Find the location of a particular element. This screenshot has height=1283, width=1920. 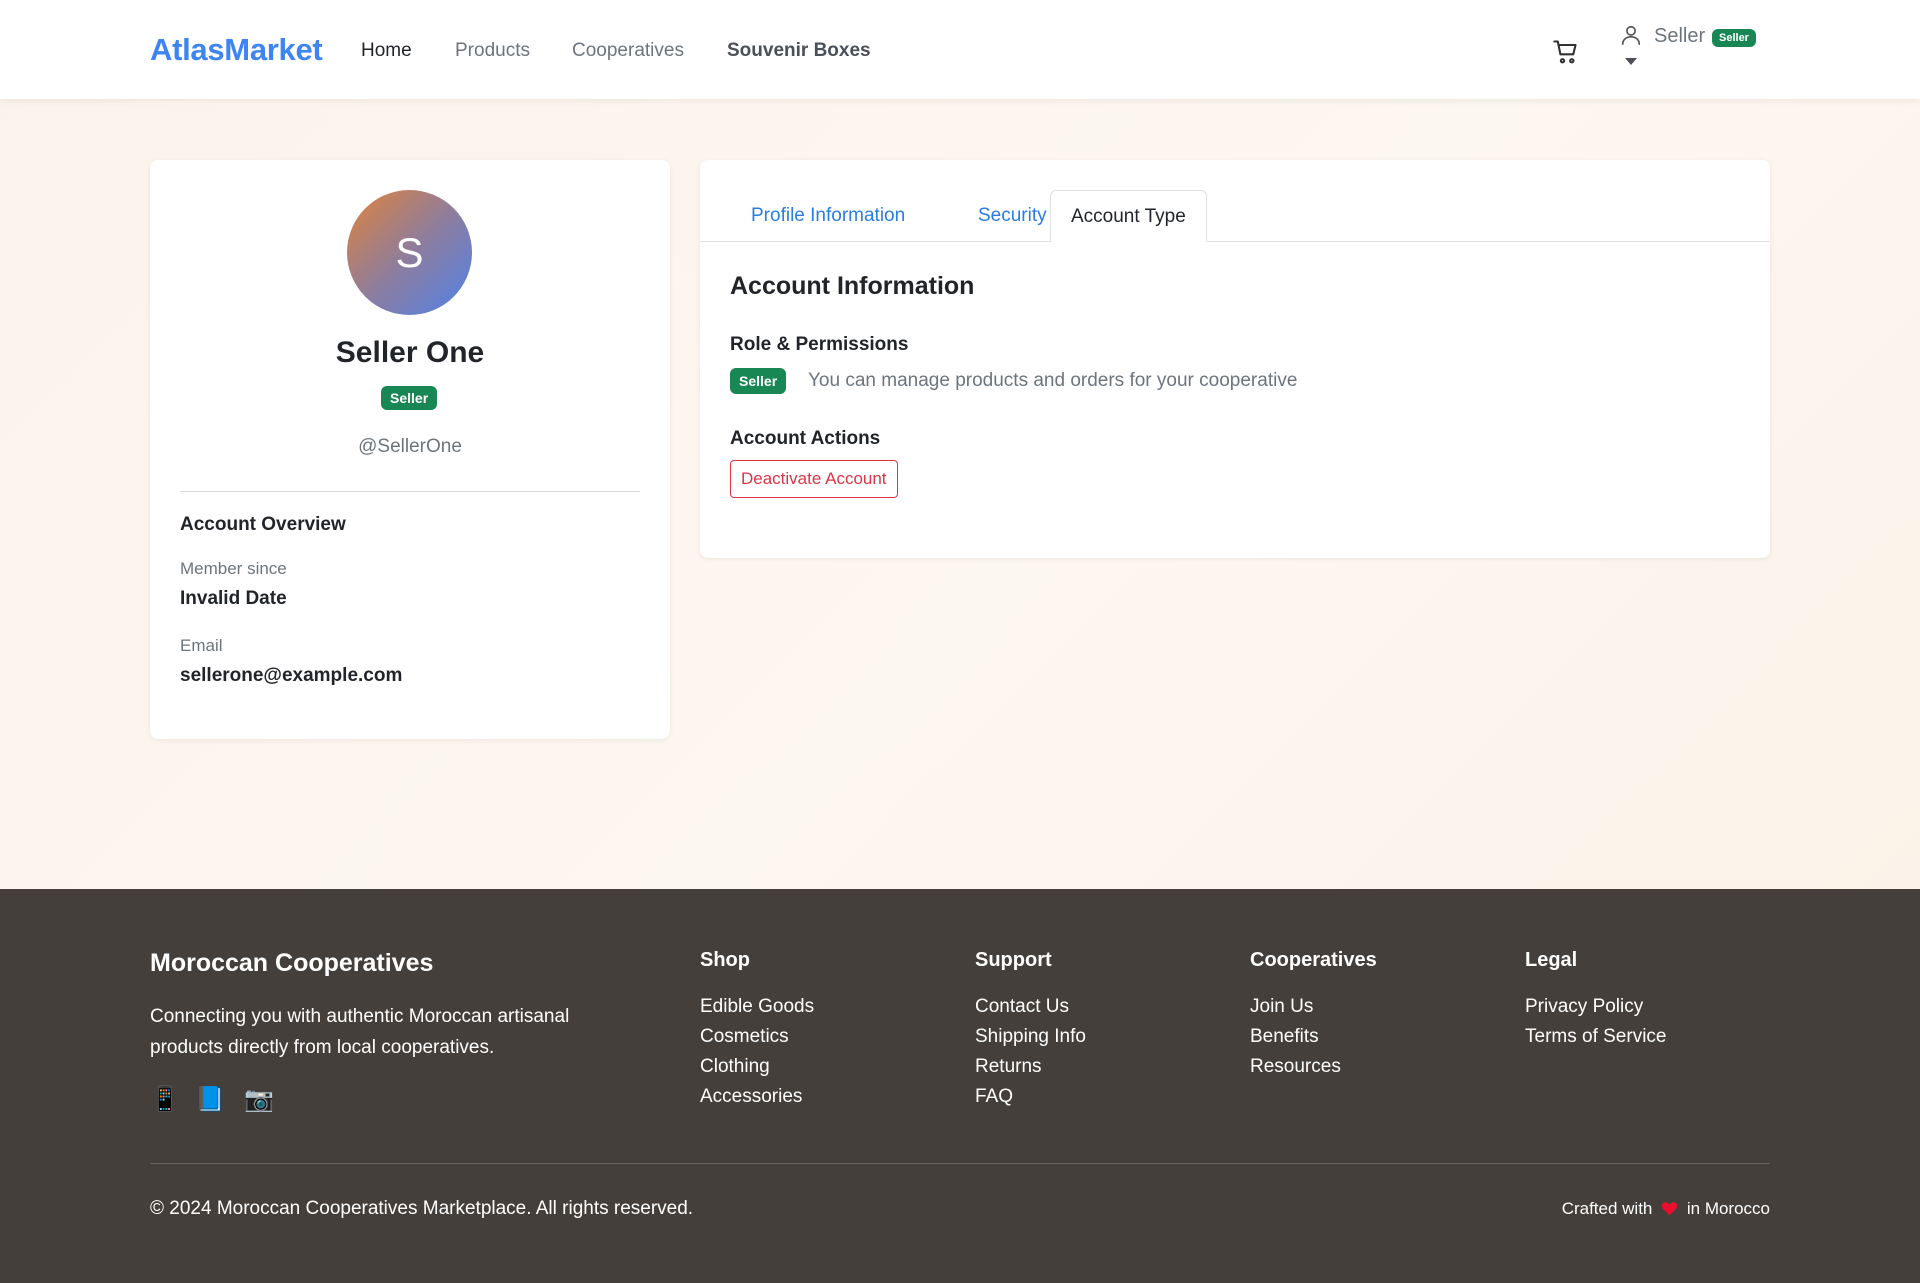

footer-column-title-legal: Legal is located at coordinates (1551, 960).